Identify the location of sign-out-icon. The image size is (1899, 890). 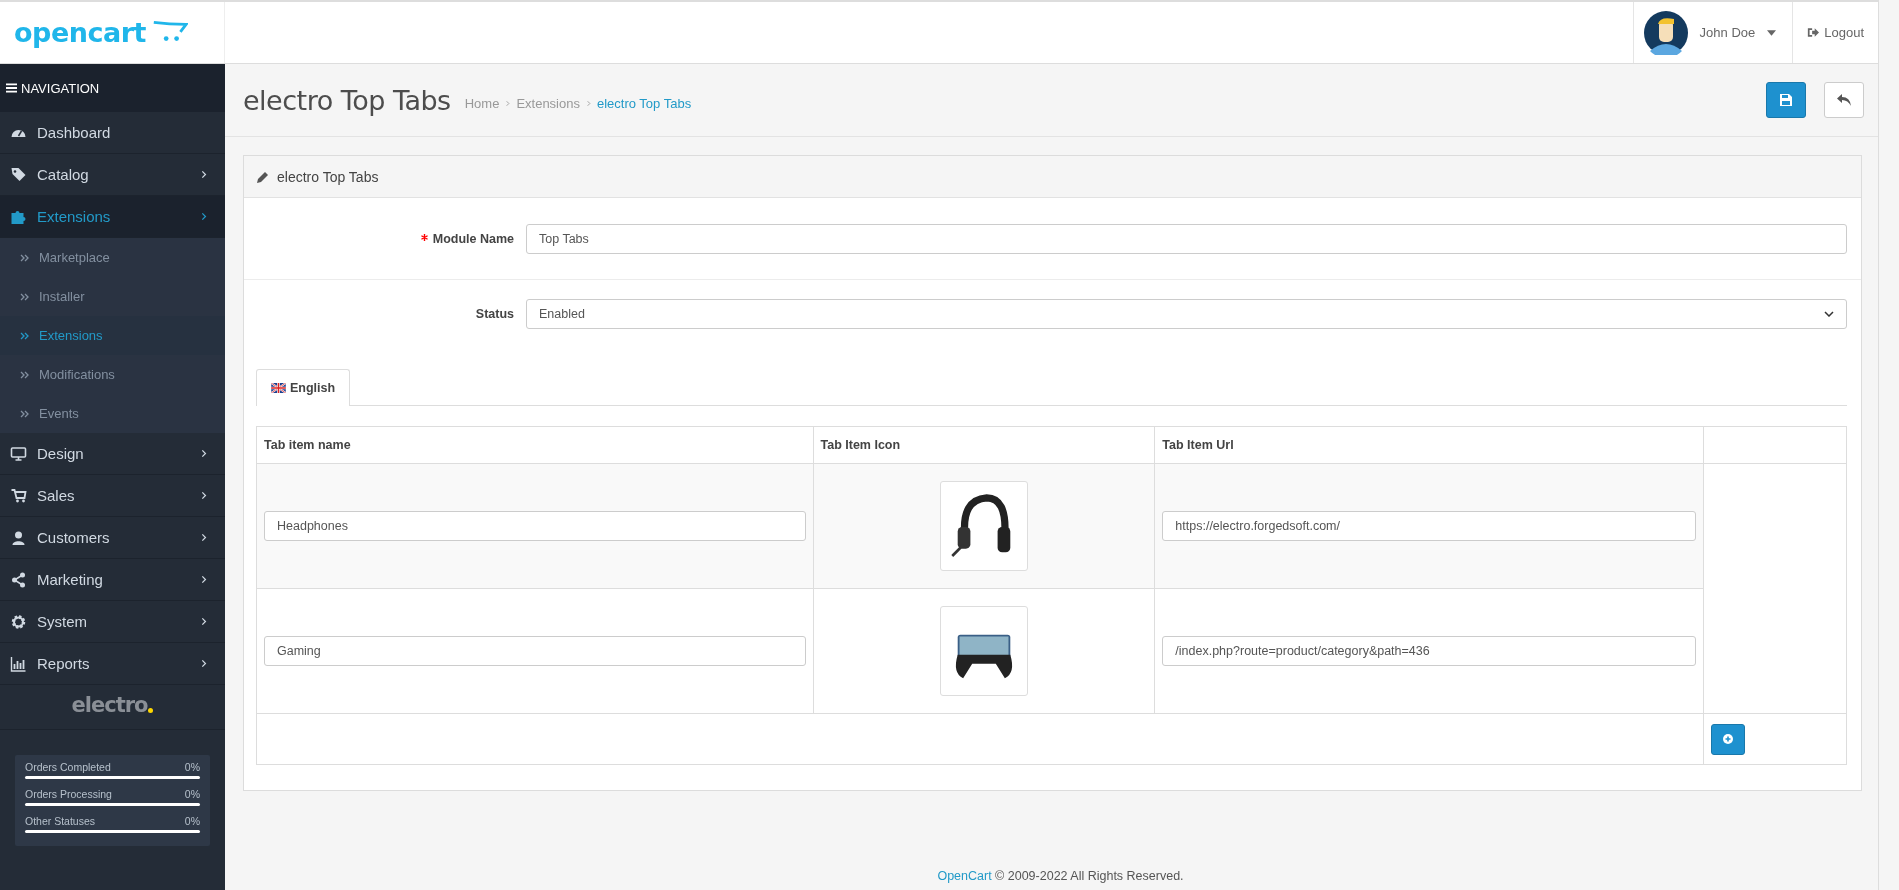
(1813, 32).